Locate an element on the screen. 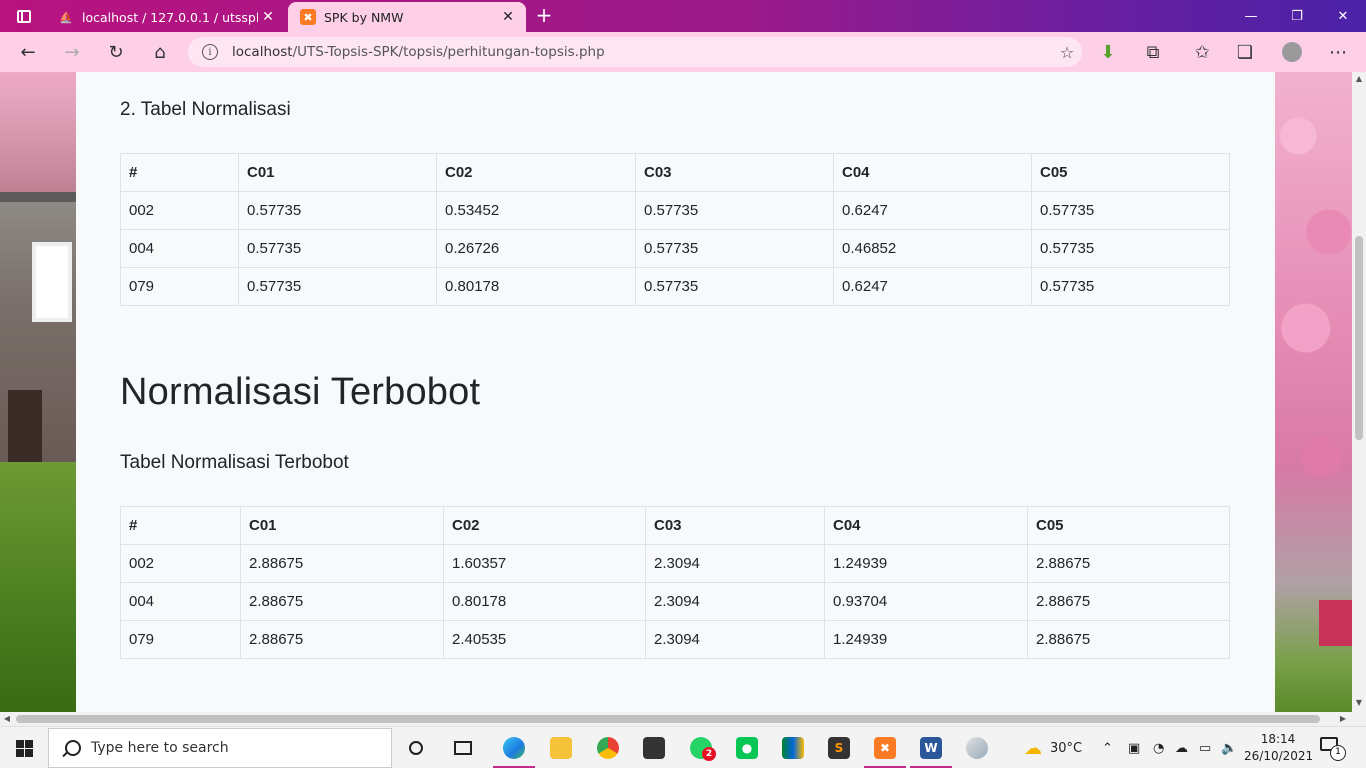 This screenshot has width=1366, height=768. favorites-icon: ✩ is located at coordinates (1202, 52).